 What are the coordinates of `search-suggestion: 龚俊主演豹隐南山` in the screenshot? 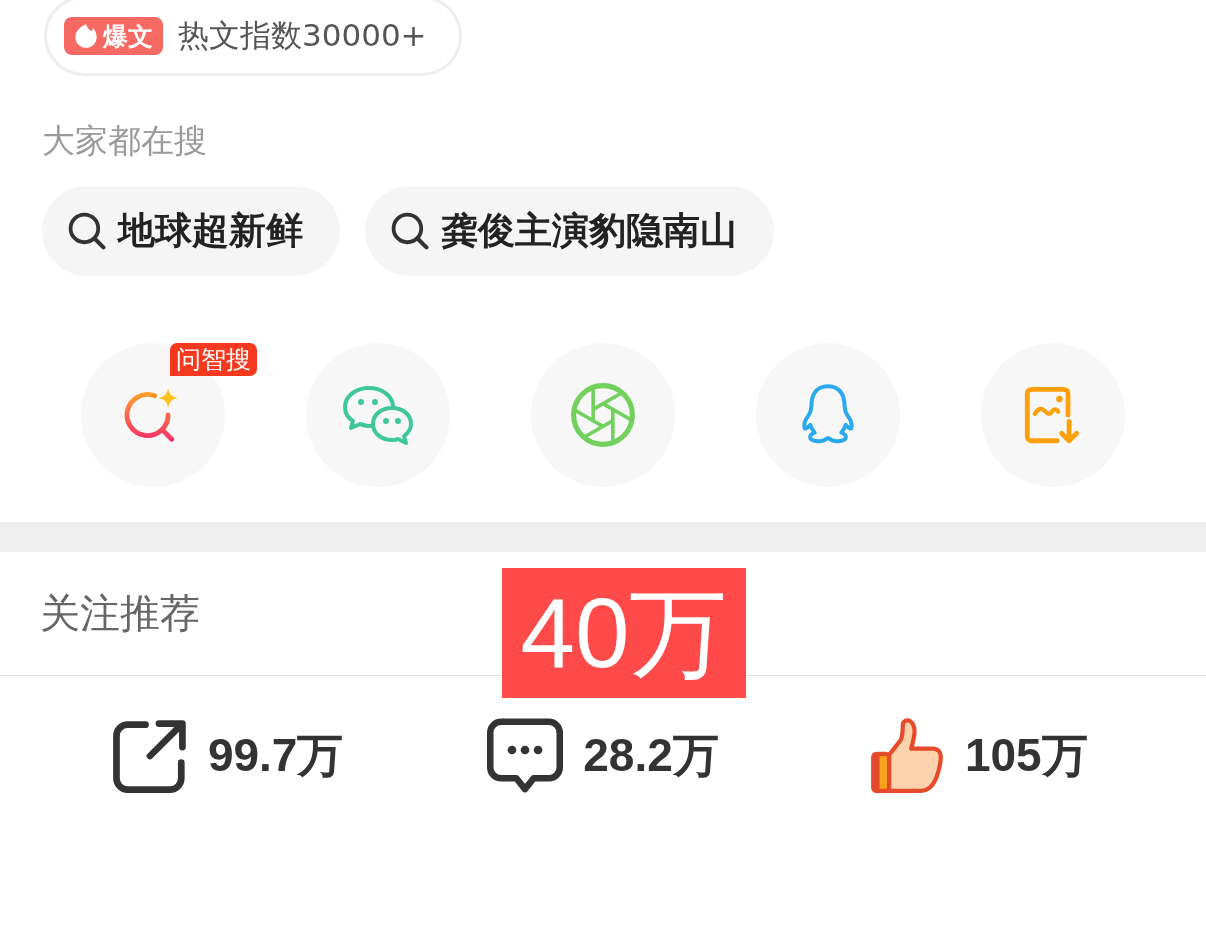 It's located at (569, 231).